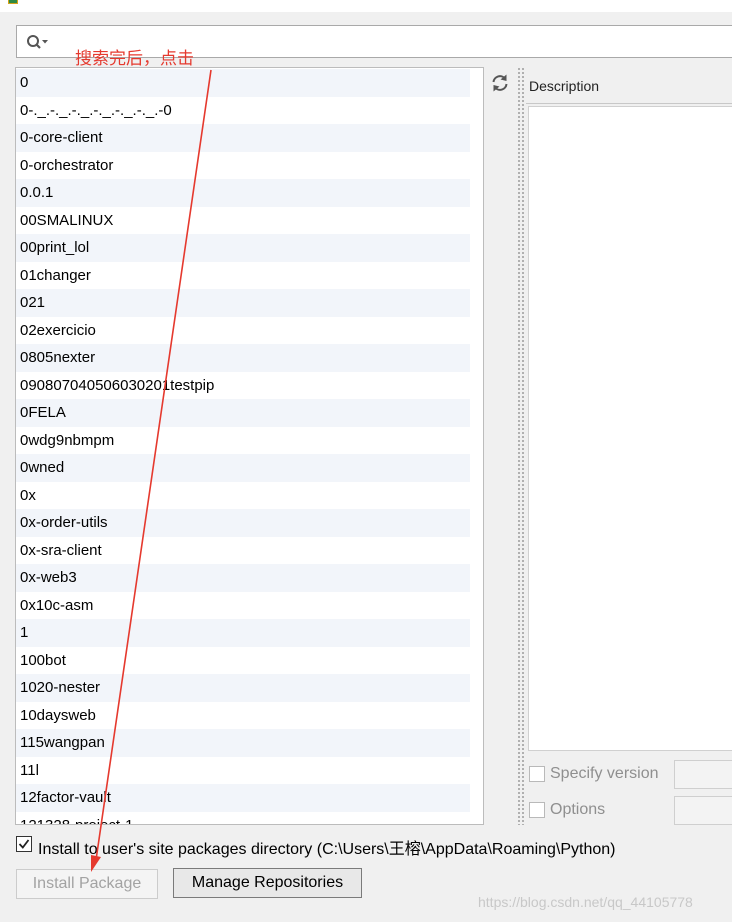 The height and width of the screenshot is (922, 732). What do you see at coordinates (243, 138) in the screenshot?
I see `package-list-item: 0-core-client` at bounding box center [243, 138].